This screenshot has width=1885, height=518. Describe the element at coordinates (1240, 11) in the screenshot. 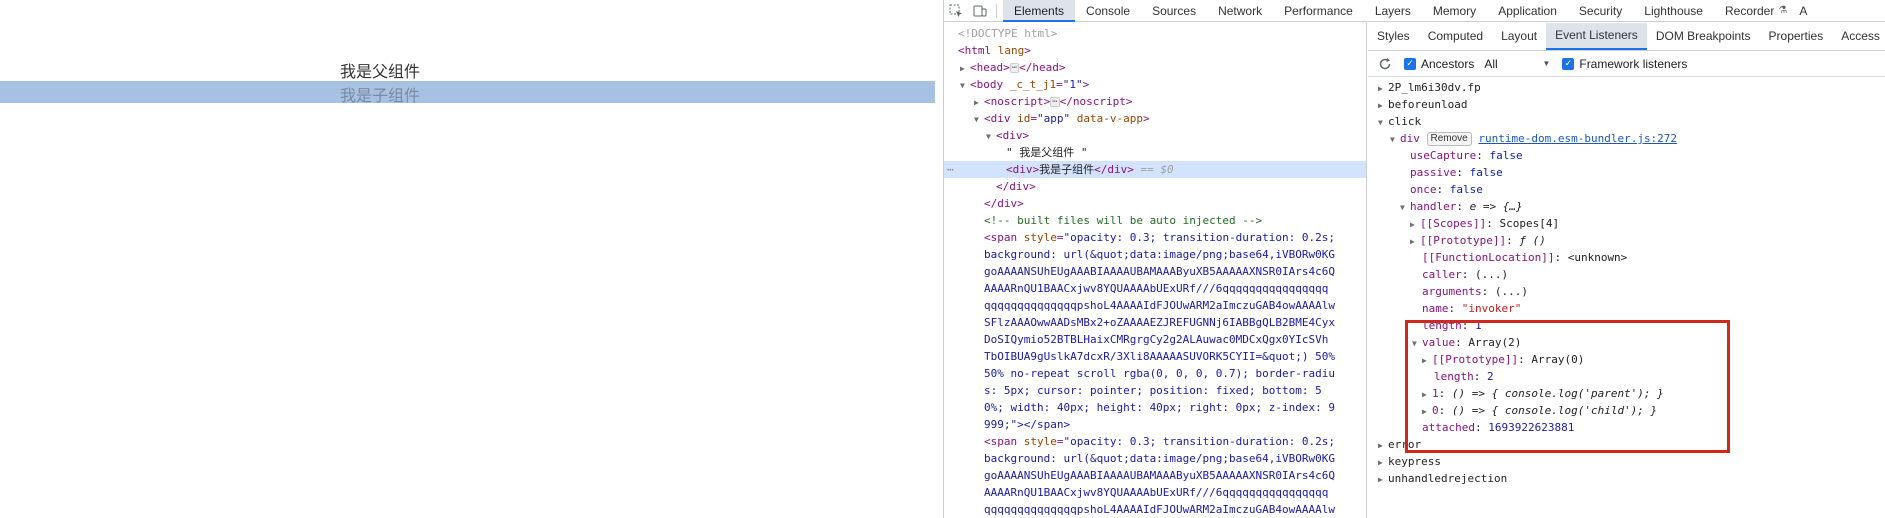

I see `tab-network: Network` at that location.